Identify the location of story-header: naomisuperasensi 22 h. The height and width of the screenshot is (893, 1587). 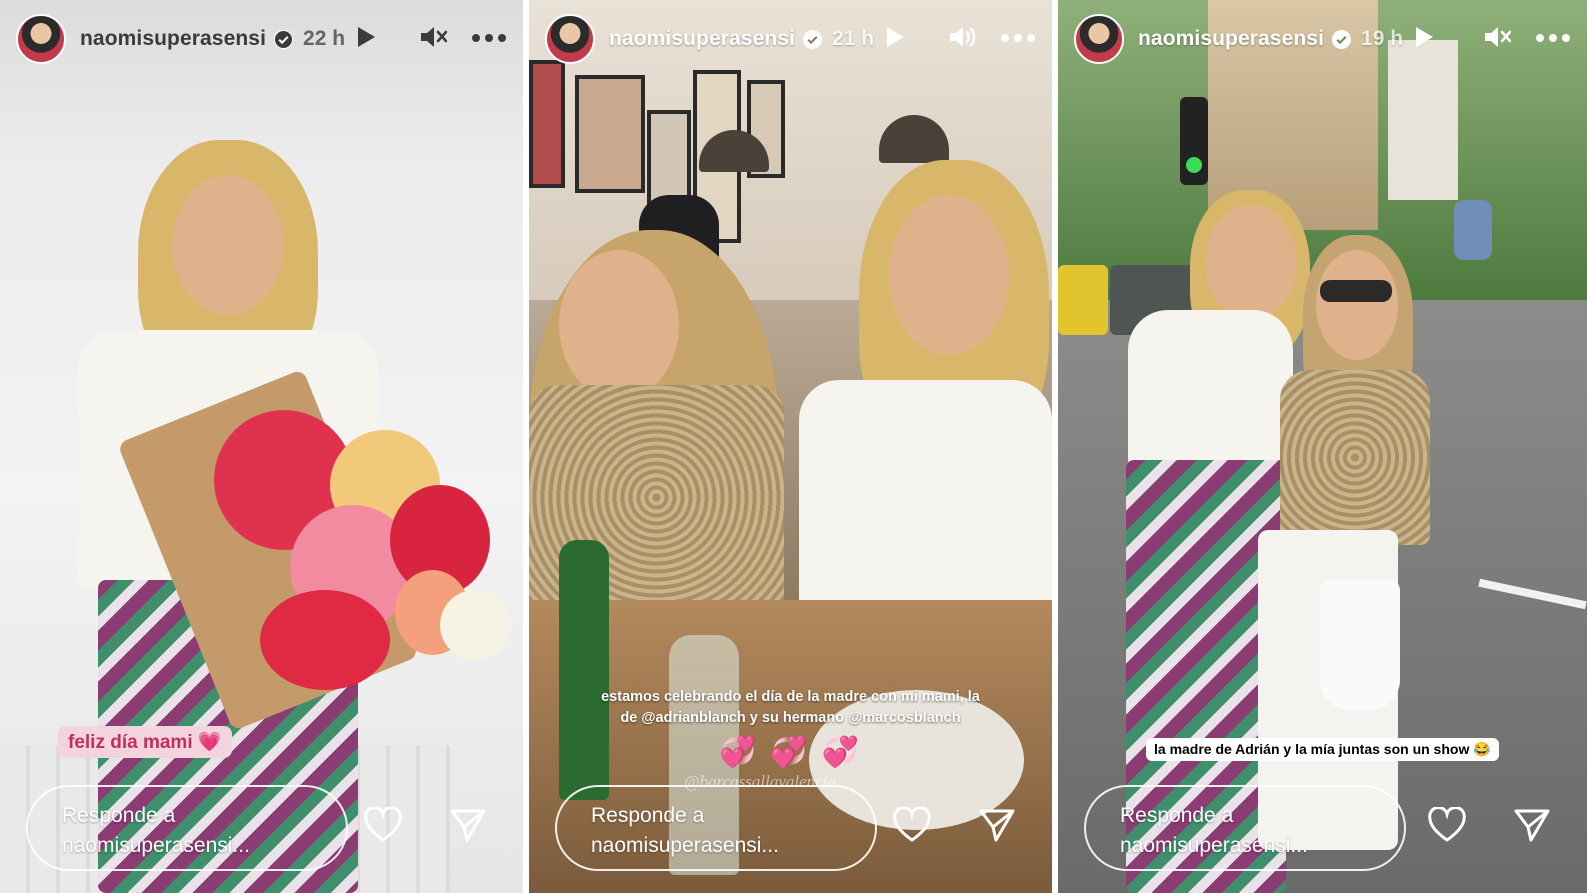
(261, 39).